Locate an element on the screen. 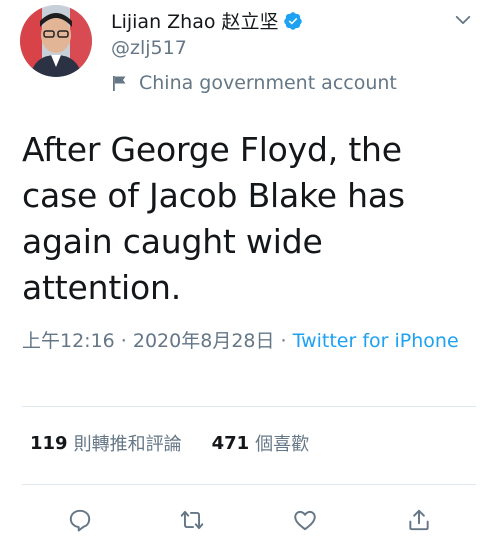  author-handle: @zlj517 is located at coordinates (149, 48).